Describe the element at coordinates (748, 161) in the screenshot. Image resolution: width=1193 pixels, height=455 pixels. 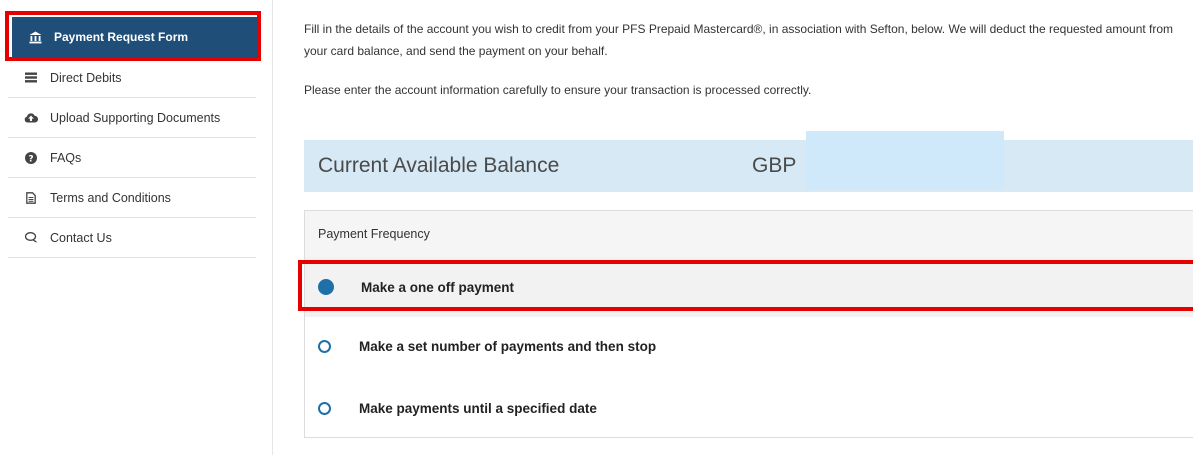
I see `balance-panel: Current Available Balance GBP` at that location.